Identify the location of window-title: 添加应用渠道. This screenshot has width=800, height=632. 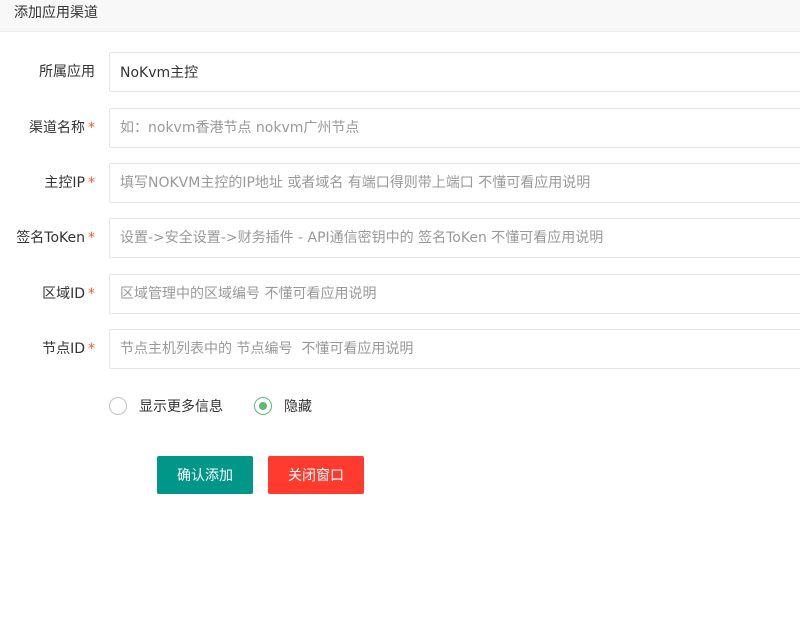
(56, 13).